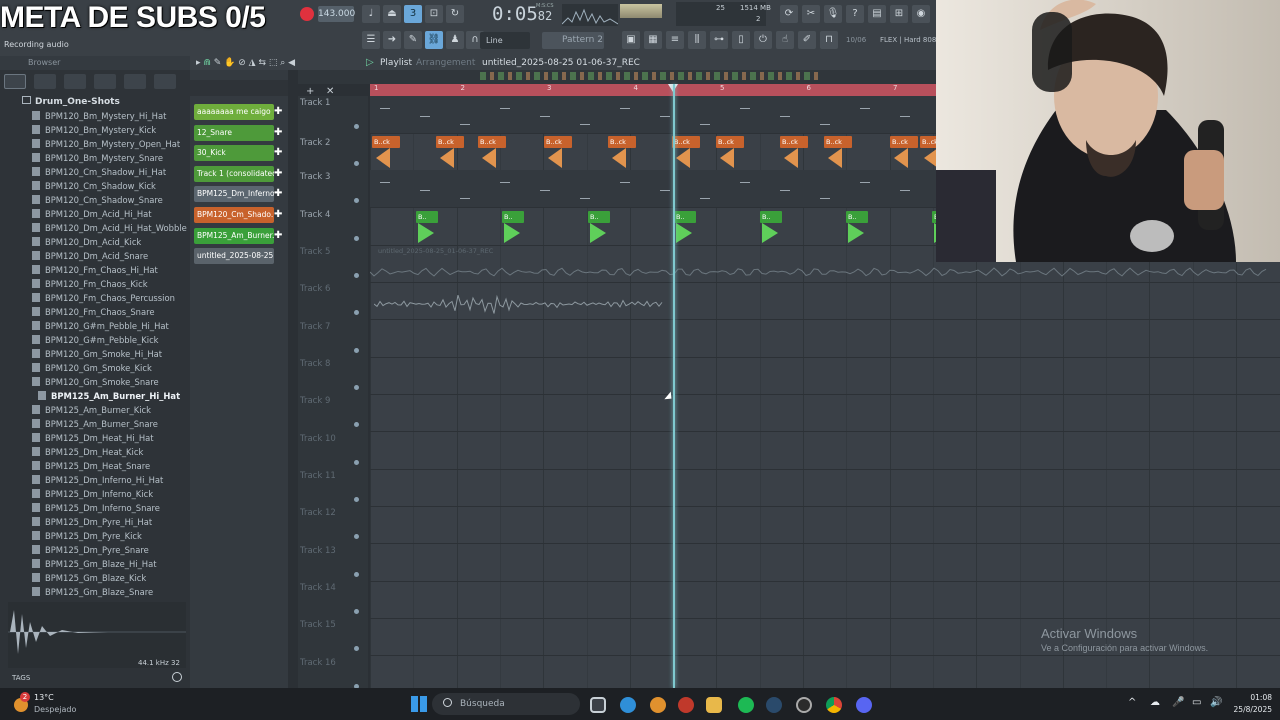 The height and width of the screenshot is (720, 1280). I want to click on browser-file-item: BPM120_Cm_Shadow_Hi_Hat, so click(99, 172).